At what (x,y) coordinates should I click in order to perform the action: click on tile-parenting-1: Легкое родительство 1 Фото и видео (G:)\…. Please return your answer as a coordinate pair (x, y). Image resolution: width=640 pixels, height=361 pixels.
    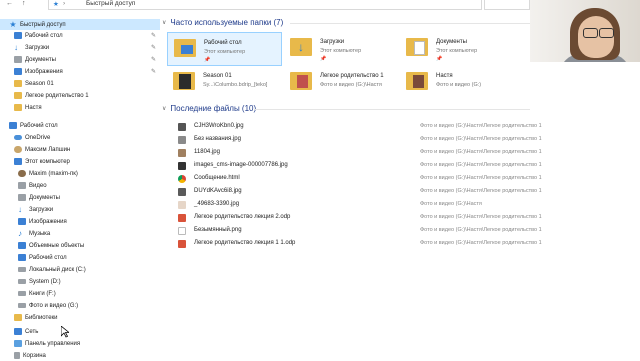
    Looking at the image, I should click on (341, 83).